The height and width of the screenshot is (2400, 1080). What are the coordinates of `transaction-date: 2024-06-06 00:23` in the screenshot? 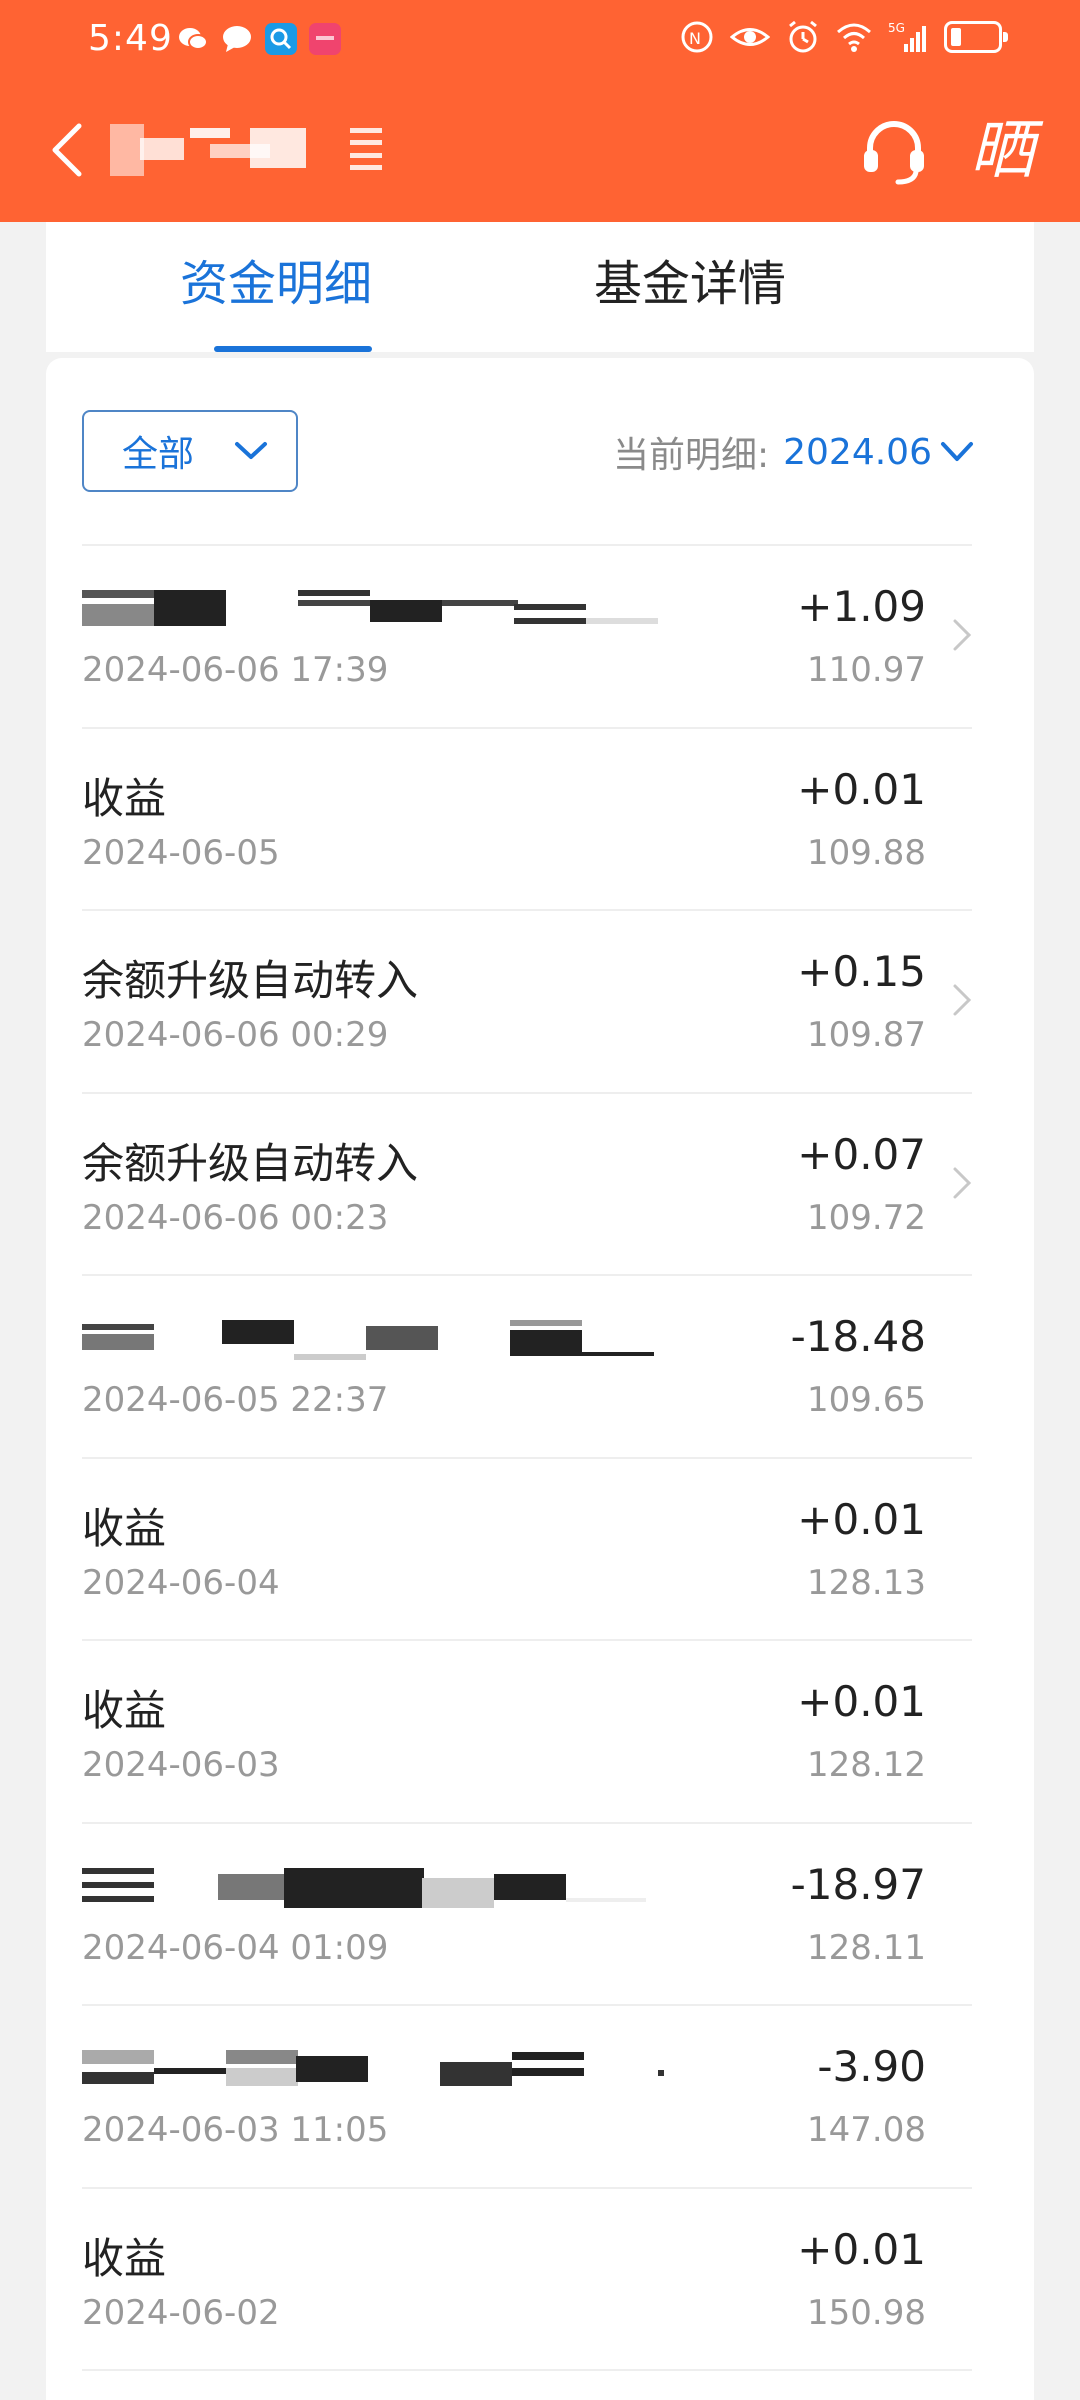 It's located at (235, 1217).